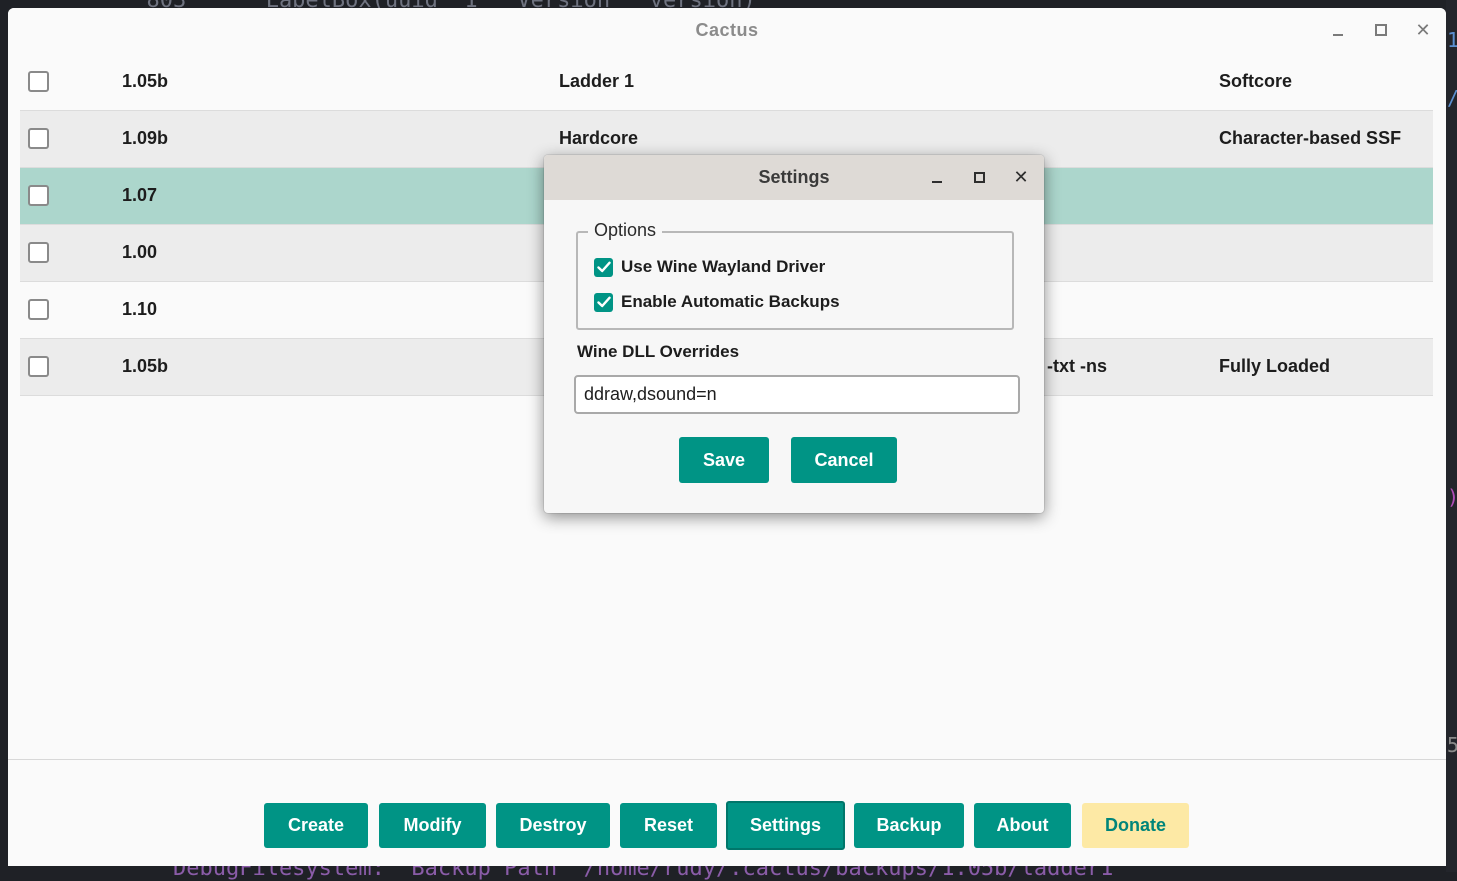 The width and height of the screenshot is (1457, 881). What do you see at coordinates (140, 195) in the screenshot?
I see `version-cell: 1.07` at bounding box center [140, 195].